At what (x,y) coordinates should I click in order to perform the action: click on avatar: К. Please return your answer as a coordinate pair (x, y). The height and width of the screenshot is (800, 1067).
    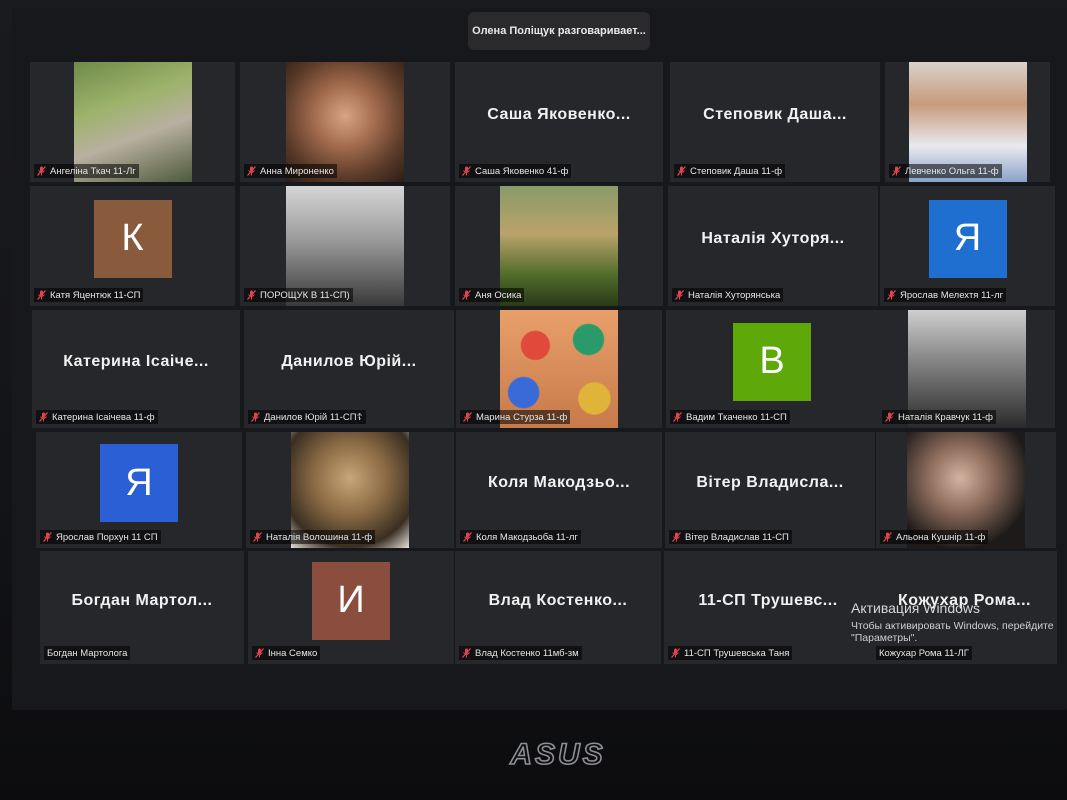
    Looking at the image, I should click on (132, 238).